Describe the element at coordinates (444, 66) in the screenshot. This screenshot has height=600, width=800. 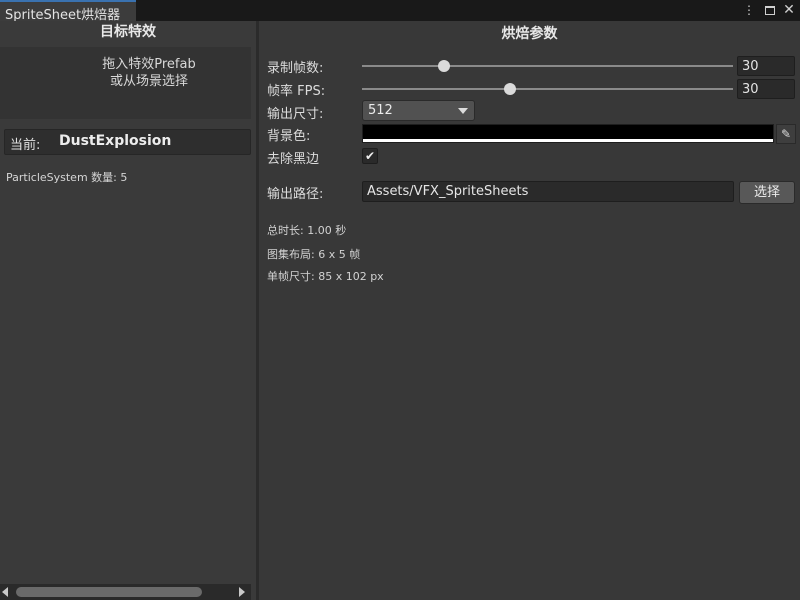
I see `record-fps-slider-knob` at that location.